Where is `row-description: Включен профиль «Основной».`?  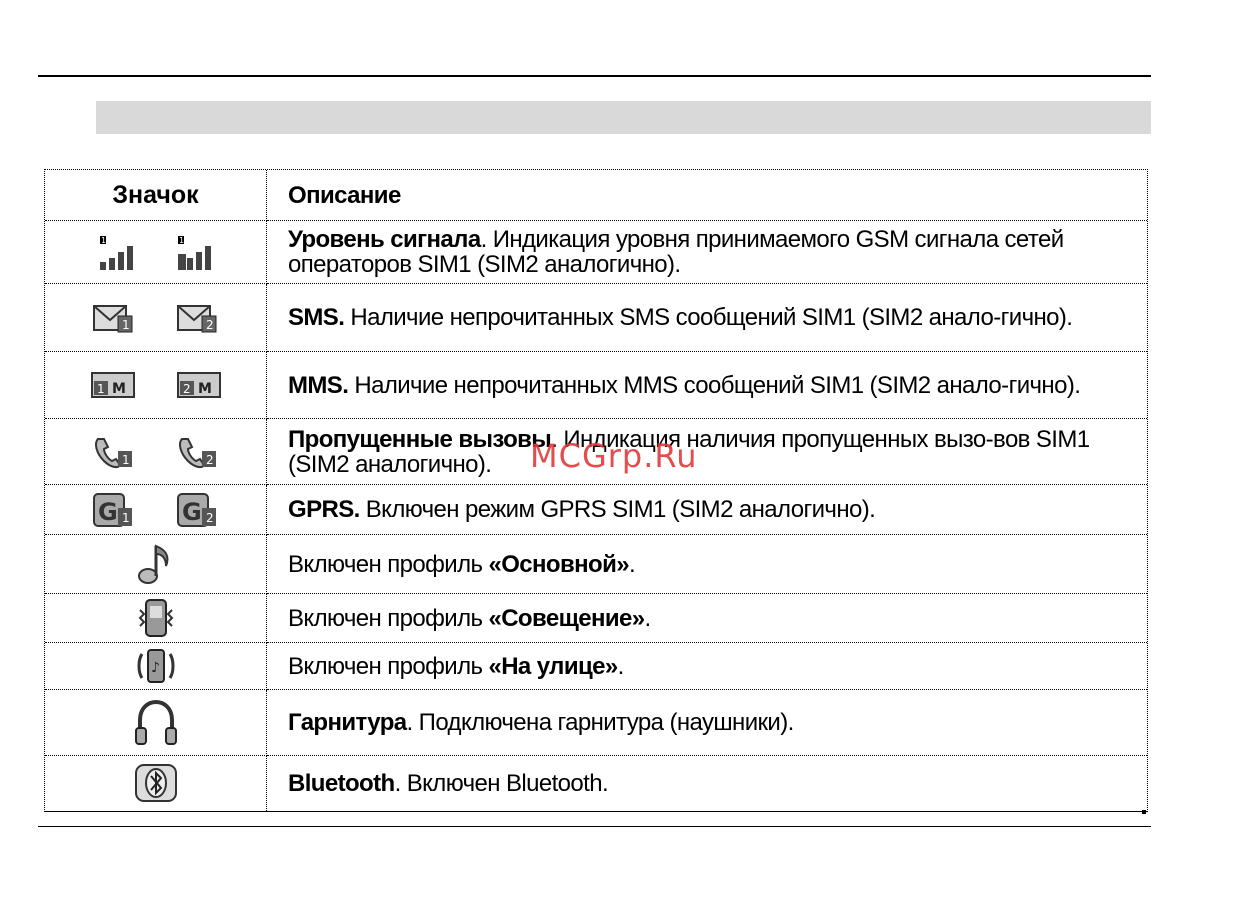
row-description: Включен профиль «Основной». is located at coordinates (706, 564).